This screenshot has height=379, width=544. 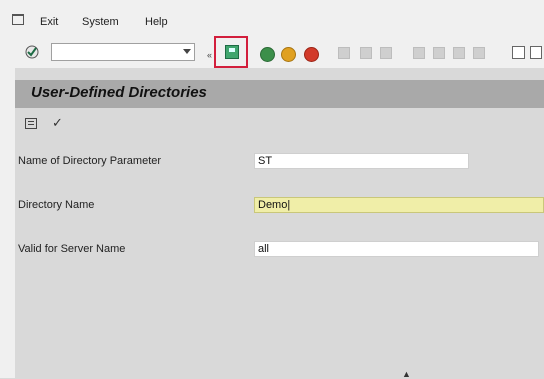 I want to click on exit-icon, so click(x=288, y=54).